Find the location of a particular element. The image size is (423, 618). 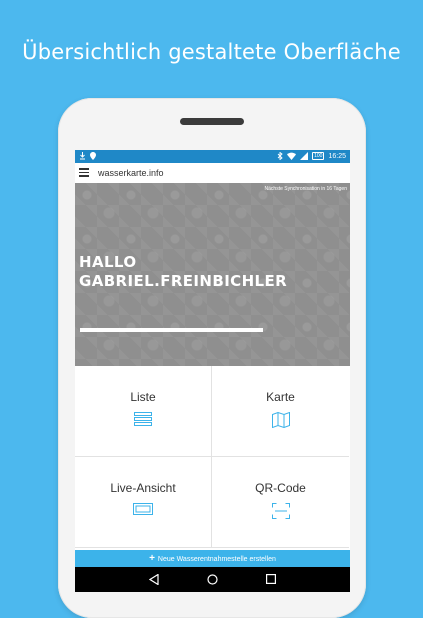

sync-note: Nächste Synchronisation in 16 Tagen is located at coordinates (305, 189).